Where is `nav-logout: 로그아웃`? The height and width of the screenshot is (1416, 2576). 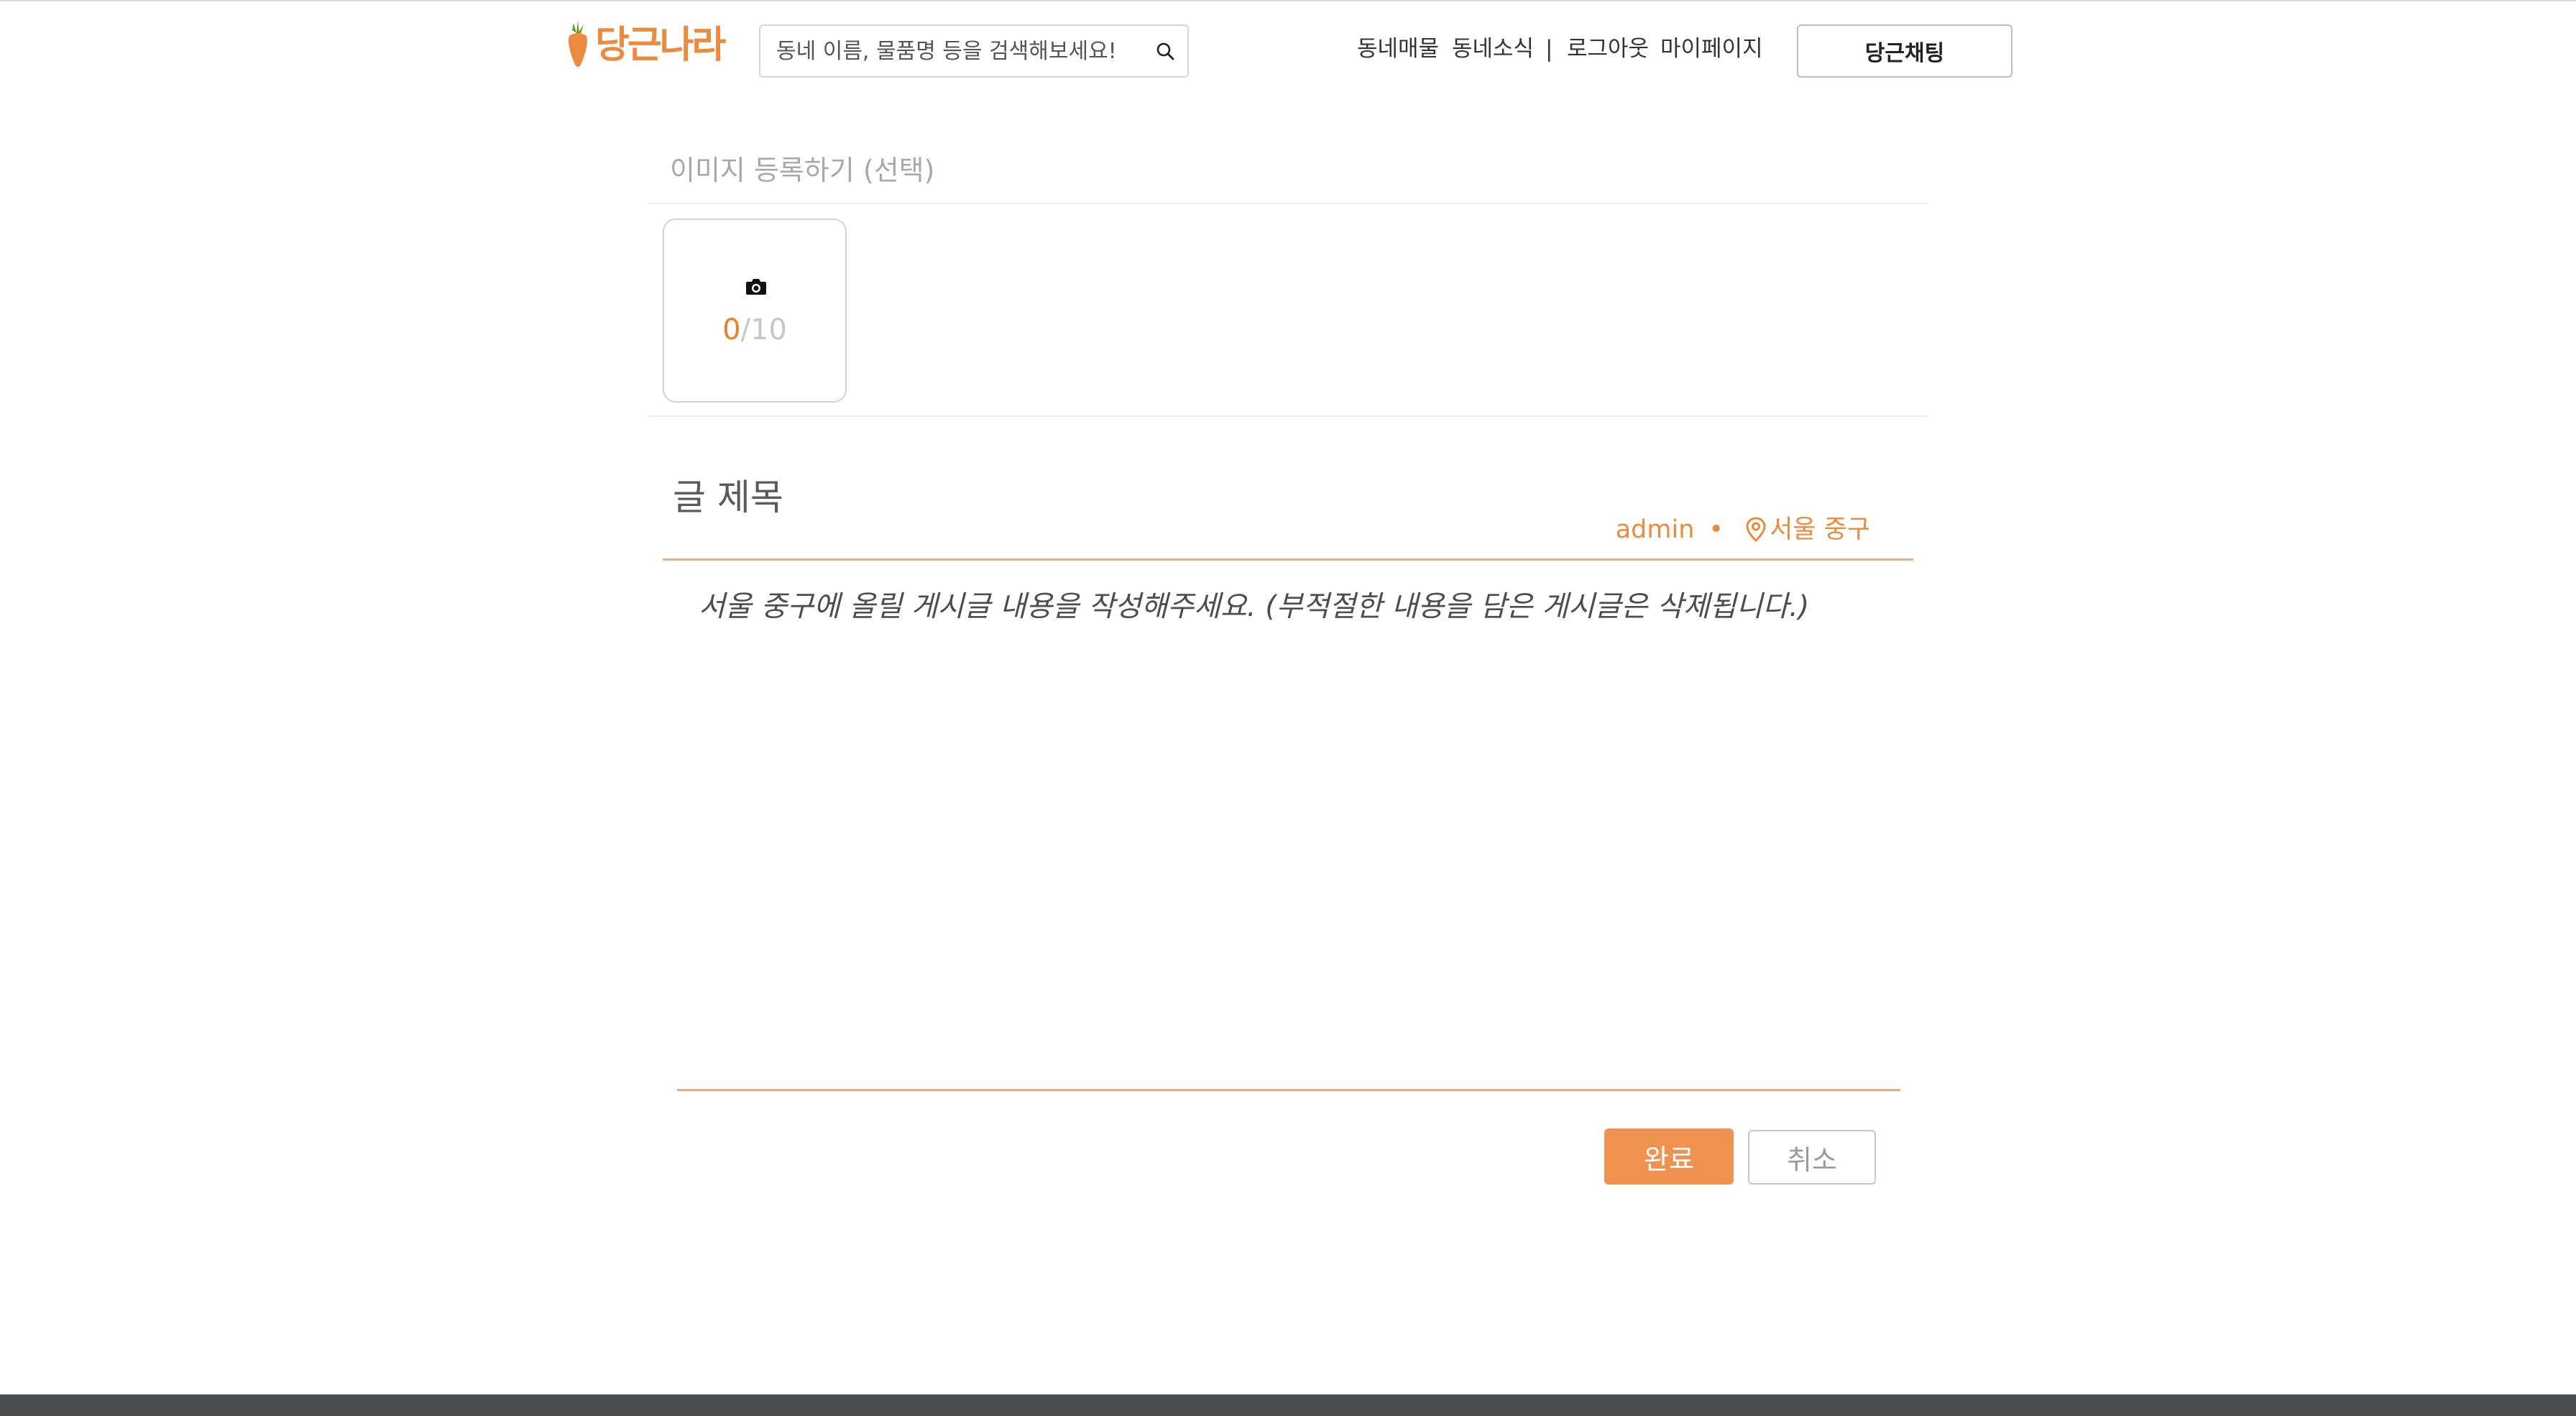 nav-logout: 로그아웃 is located at coordinates (1608, 49).